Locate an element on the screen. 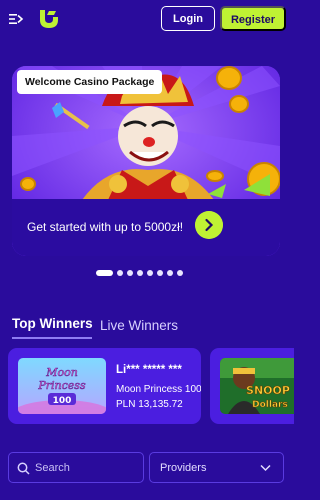 The image size is (320, 500). search-input is located at coordinates (87, 468).